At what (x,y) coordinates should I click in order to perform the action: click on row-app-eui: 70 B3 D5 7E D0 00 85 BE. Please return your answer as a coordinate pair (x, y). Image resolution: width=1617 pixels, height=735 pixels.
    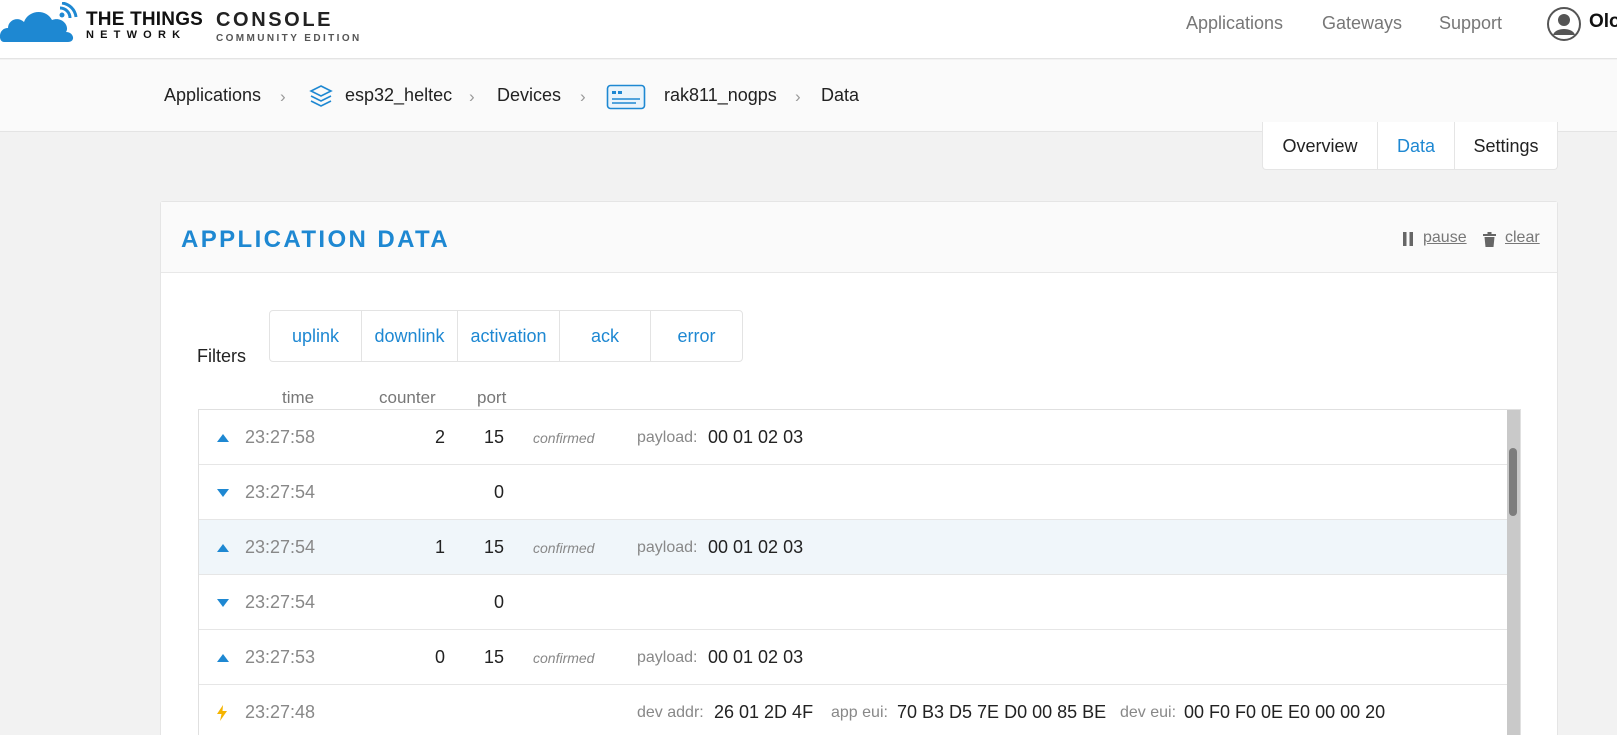
    Looking at the image, I should click on (1002, 712).